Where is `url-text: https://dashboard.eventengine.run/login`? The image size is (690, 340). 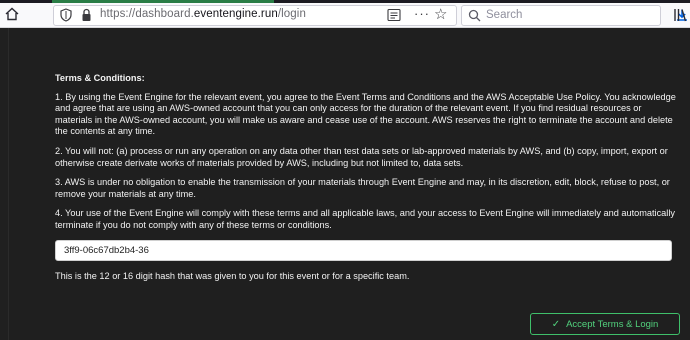 url-text: https://dashboard.eventengine.run/login is located at coordinates (203, 14).